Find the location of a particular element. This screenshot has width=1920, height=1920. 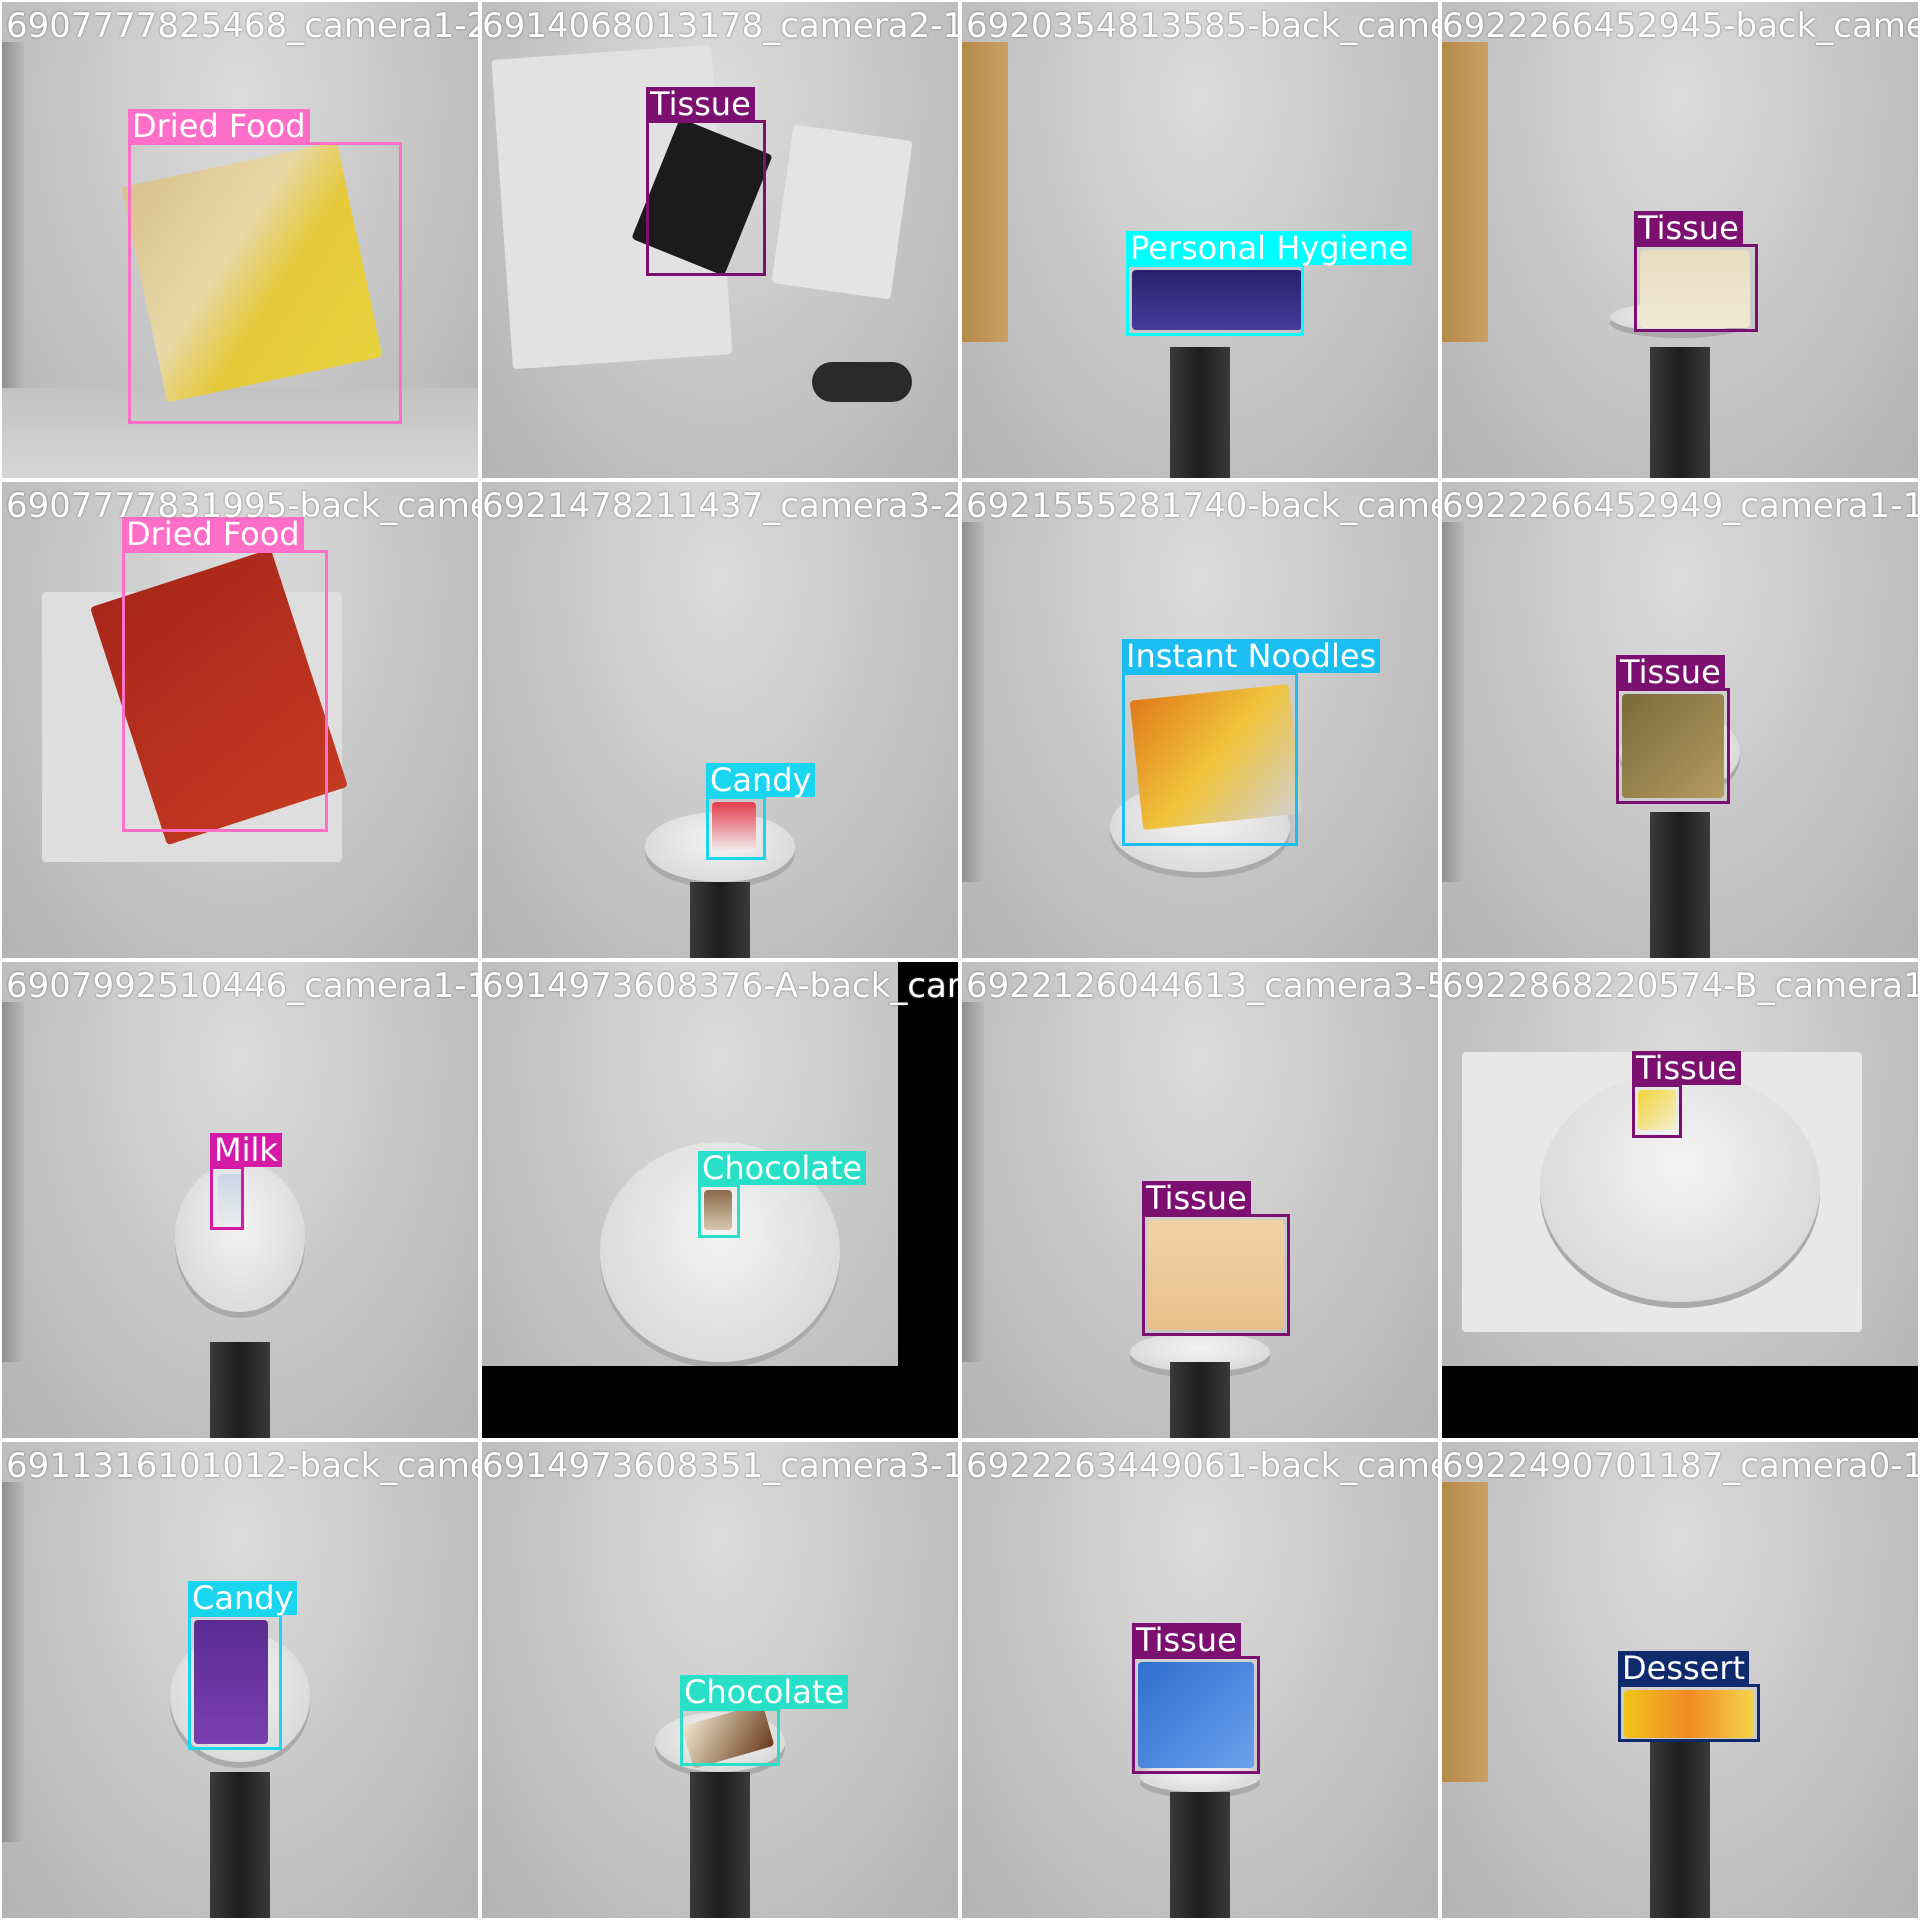

image-filename: 6914973608351_camera3-15_jpg.rf.37a1 is located at coordinates (720, 1466).